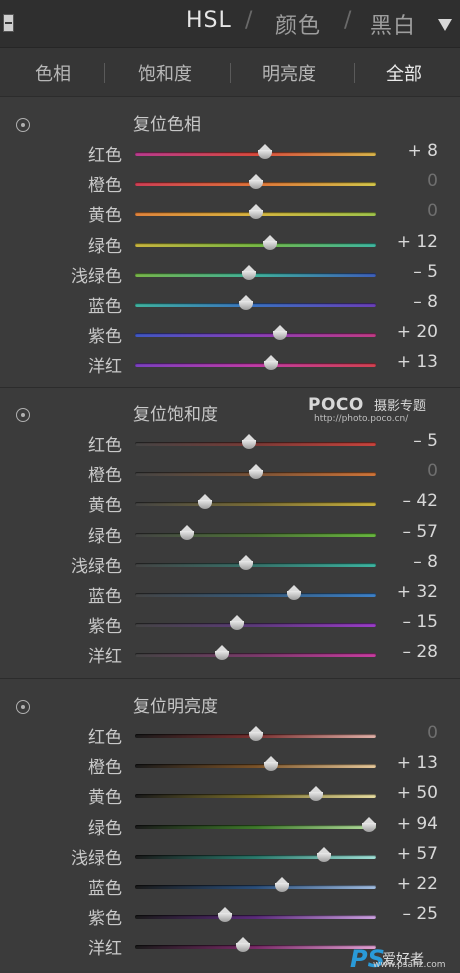 Image resolution: width=460 pixels, height=973 pixels. Describe the element at coordinates (409, 965) in the screenshot. I see `ps-logo-url: www.psahz.com` at that location.